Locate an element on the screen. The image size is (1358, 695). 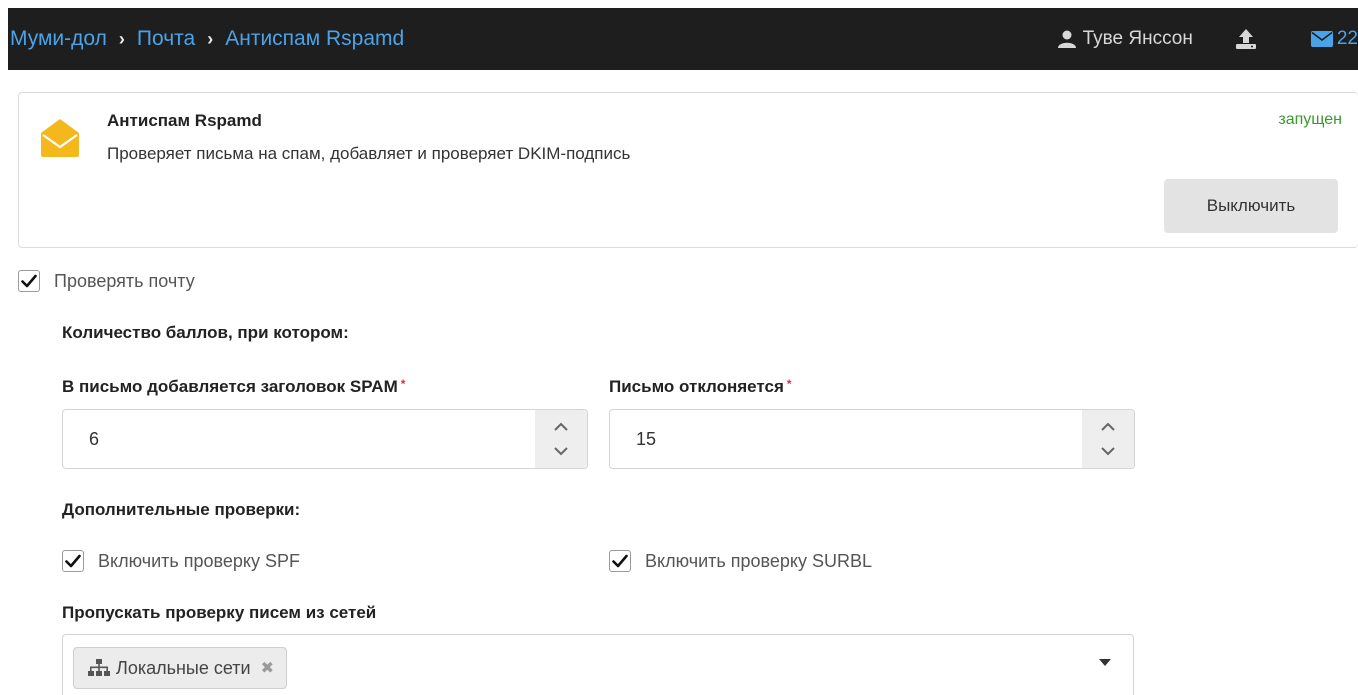
check-mail-row: Проверять почту is located at coordinates (106, 281).